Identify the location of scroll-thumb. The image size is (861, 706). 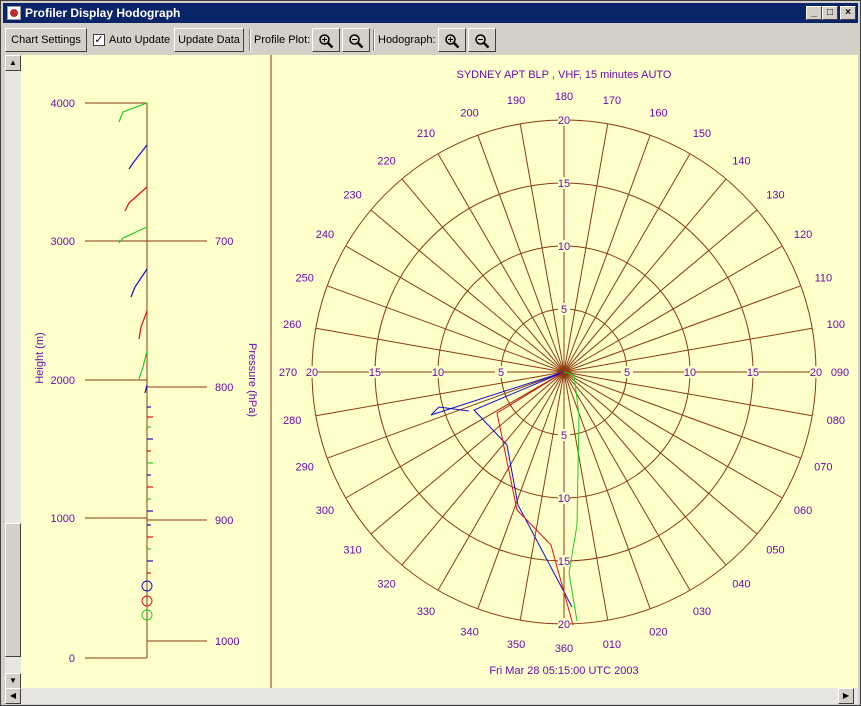
(13, 590).